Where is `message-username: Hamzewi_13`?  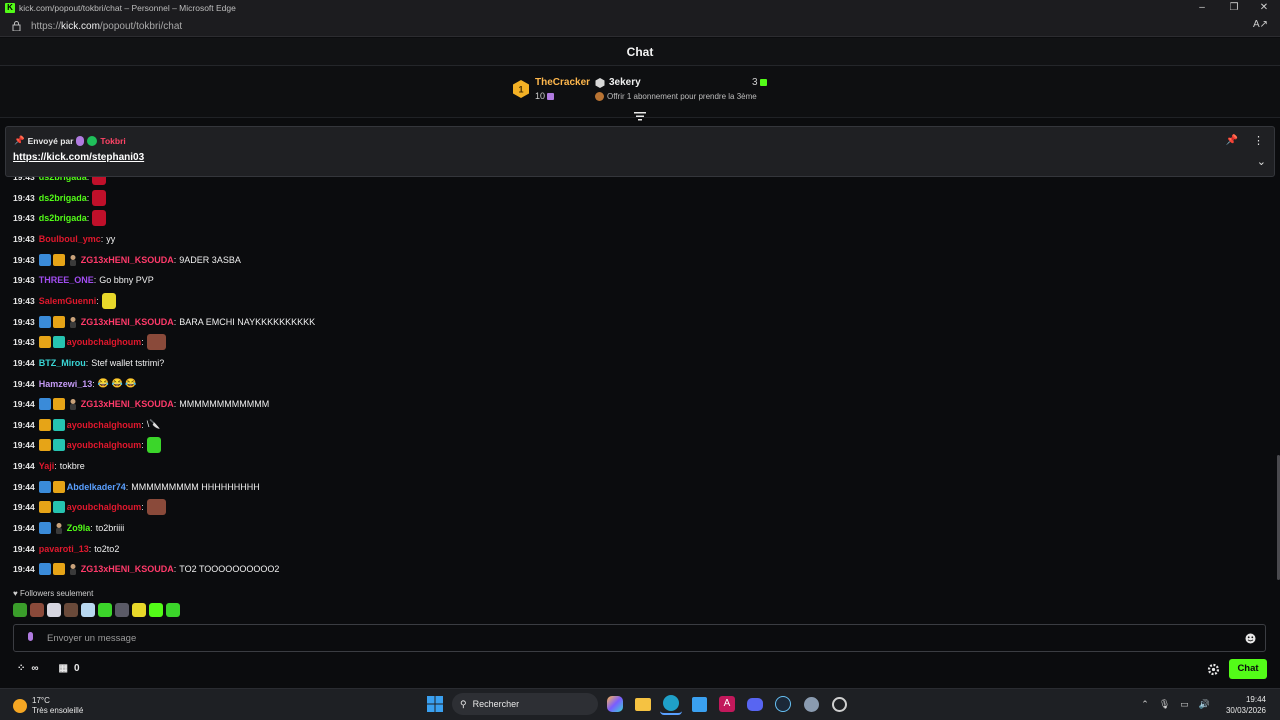
message-username: Hamzewi_13 is located at coordinates (66, 384).